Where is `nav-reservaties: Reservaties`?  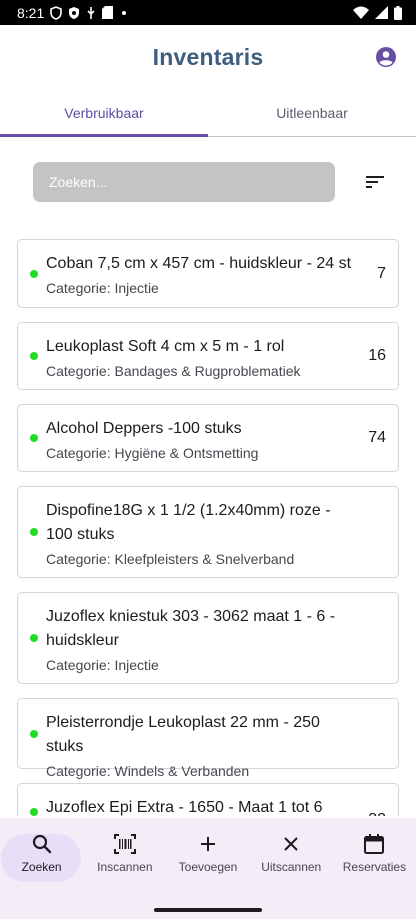
nav-reservaties: Reservaties is located at coordinates (374, 853).